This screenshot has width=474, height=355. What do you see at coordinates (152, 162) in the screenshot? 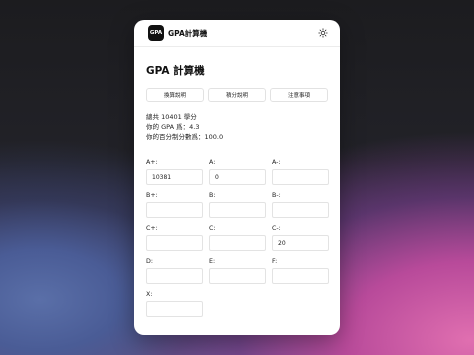
I see `grade-label: A+:` at bounding box center [152, 162].